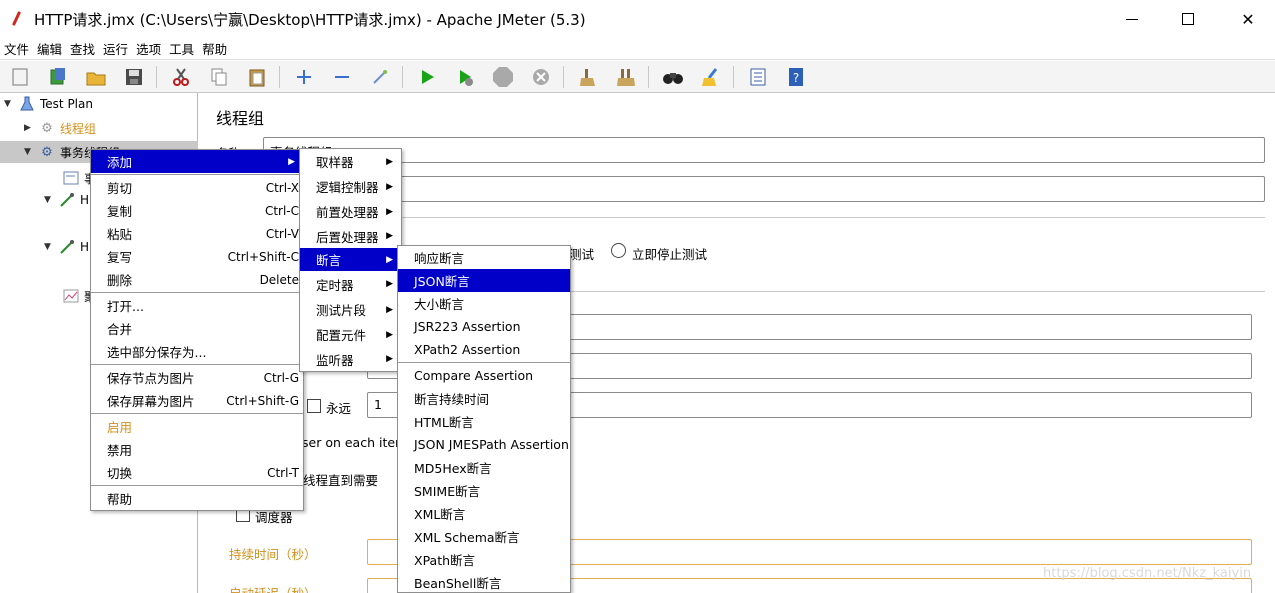 Image resolution: width=1275 pixels, height=593 pixels. What do you see at coordinates (484, 513) in the screenshot?
I see `assertion-xml: XML断言` at bounding box center [484, 513].